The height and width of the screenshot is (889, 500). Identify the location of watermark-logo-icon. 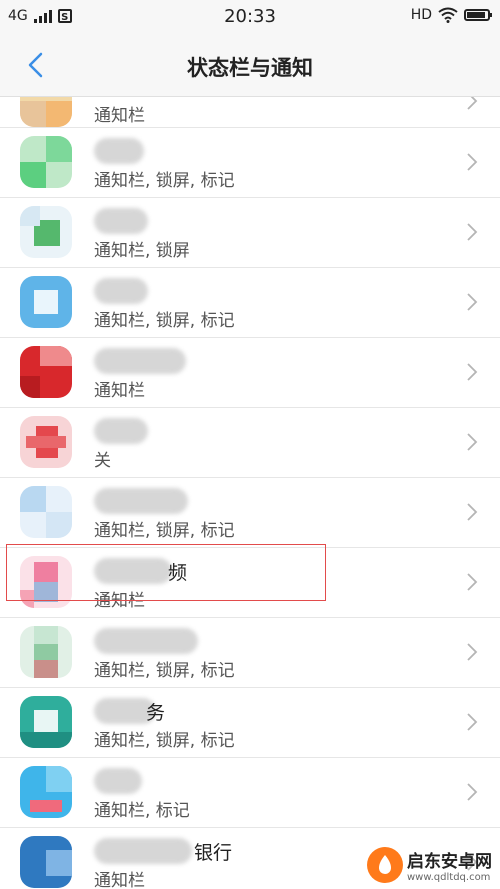
(385, 865).